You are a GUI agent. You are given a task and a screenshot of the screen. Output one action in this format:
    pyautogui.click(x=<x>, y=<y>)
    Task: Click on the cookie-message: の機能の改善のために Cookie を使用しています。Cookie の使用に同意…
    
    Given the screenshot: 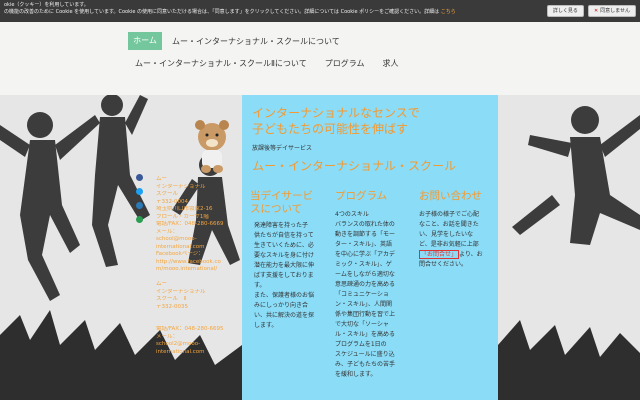 What is the action you would take?
    pyautogui.click(x=230, y=12)
    